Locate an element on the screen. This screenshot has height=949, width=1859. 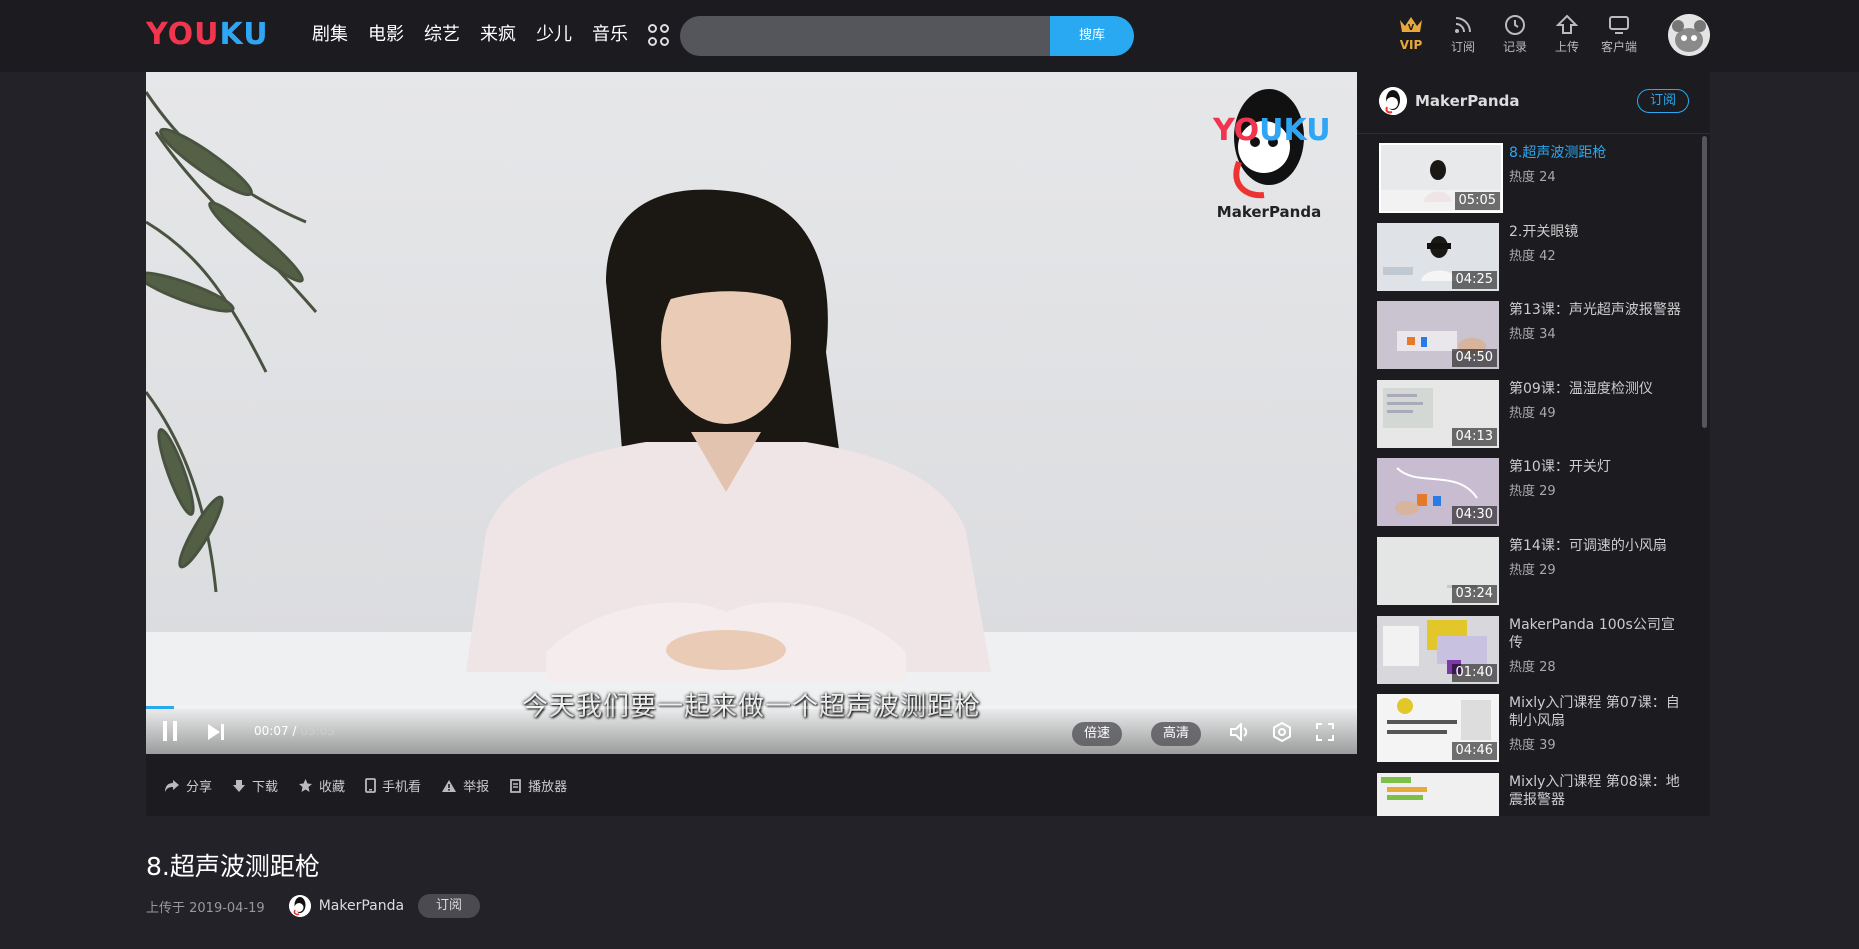
download-button: 下载 is located at coordinates (255, 785).